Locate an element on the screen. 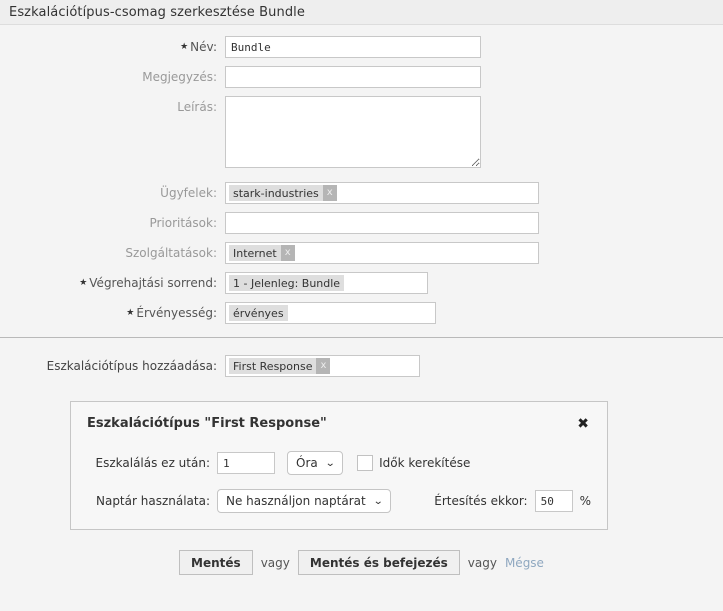  label-services: Szolgáltatások: is located at coordinates (171, 253).